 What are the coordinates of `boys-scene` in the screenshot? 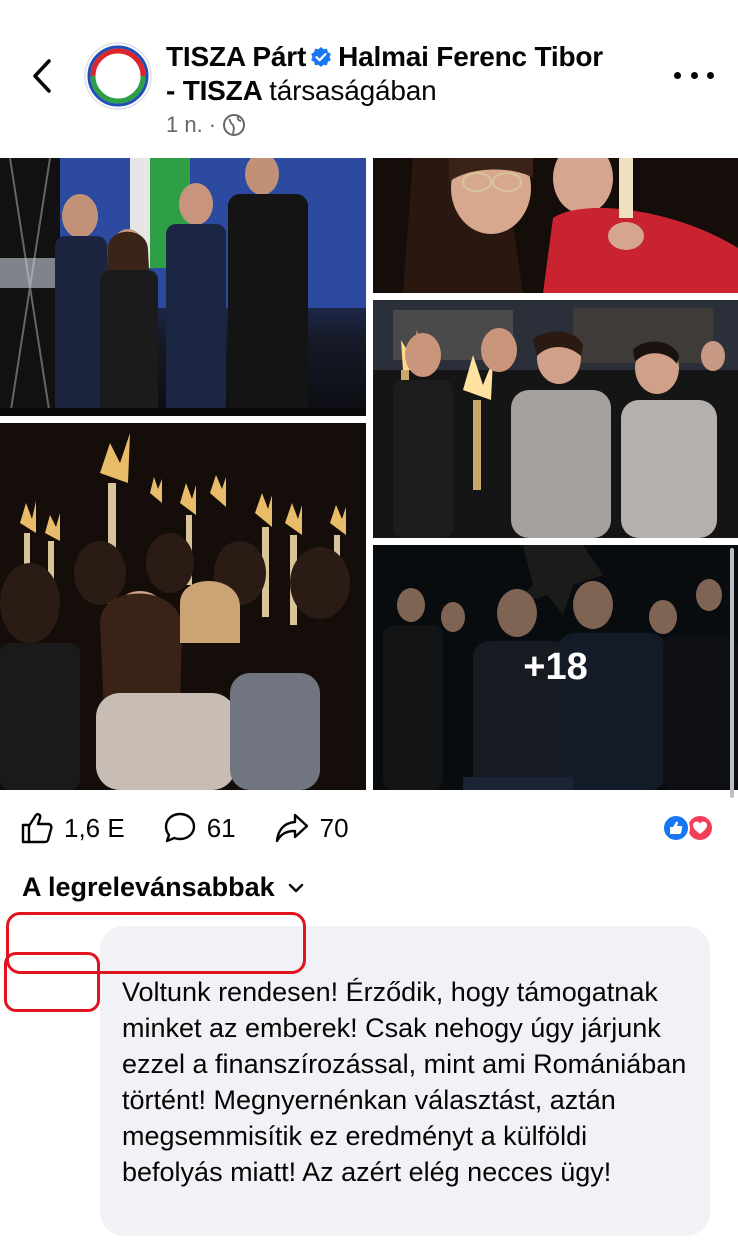 It's located at (555, 419).